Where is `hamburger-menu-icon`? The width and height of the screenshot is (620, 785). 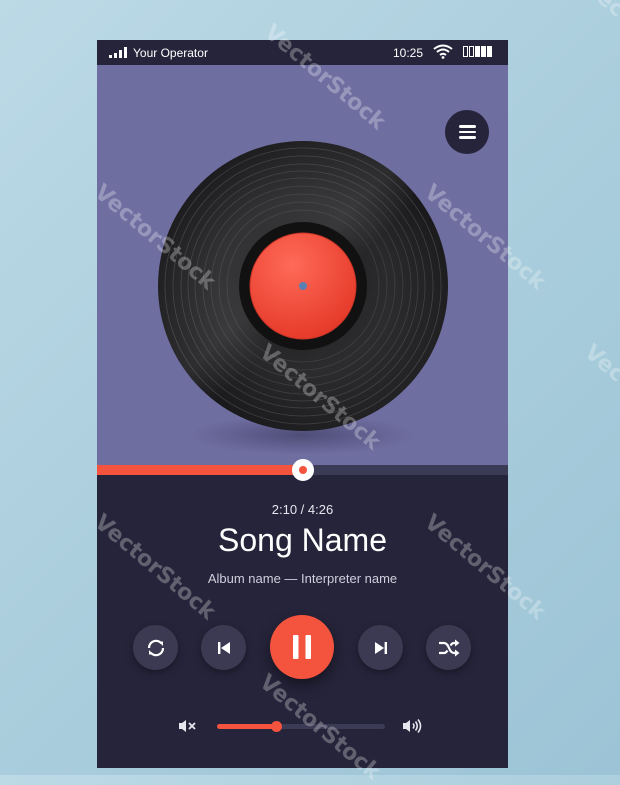
hamburger-menu-icon is located at coordinates (467, 132).